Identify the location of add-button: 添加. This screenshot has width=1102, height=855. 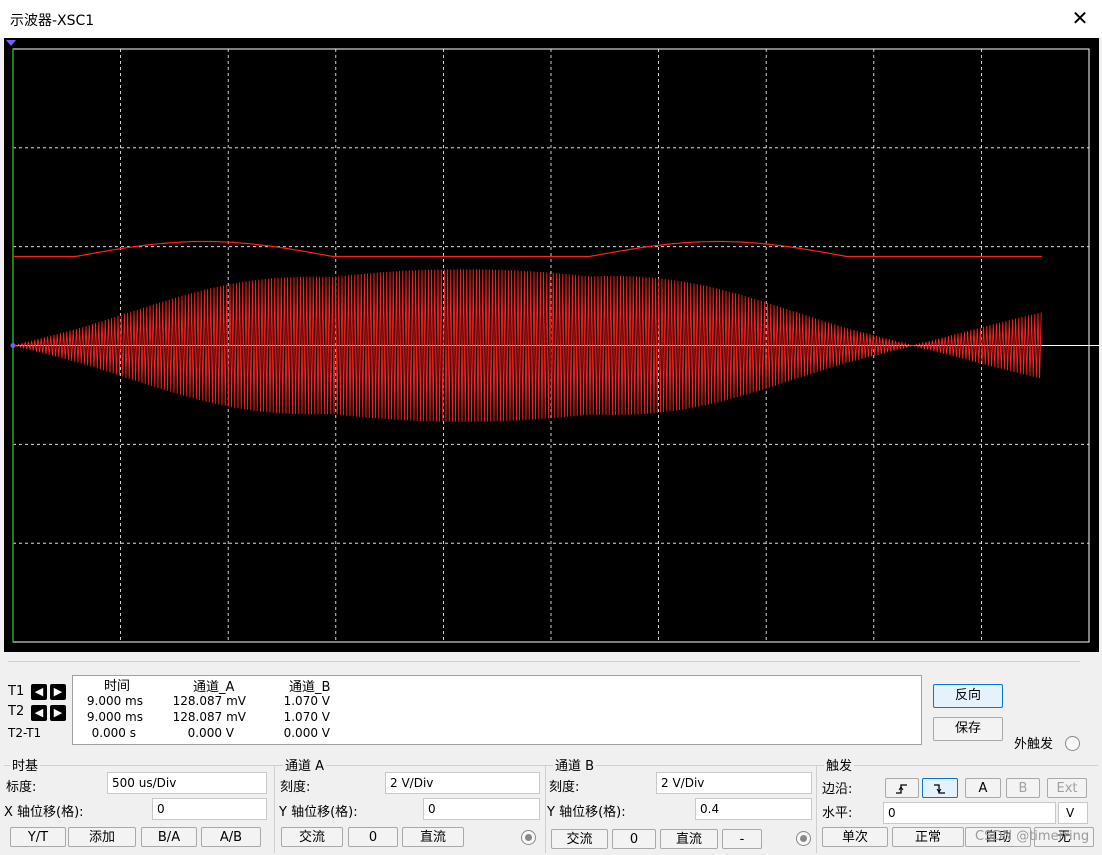
(102, 837).